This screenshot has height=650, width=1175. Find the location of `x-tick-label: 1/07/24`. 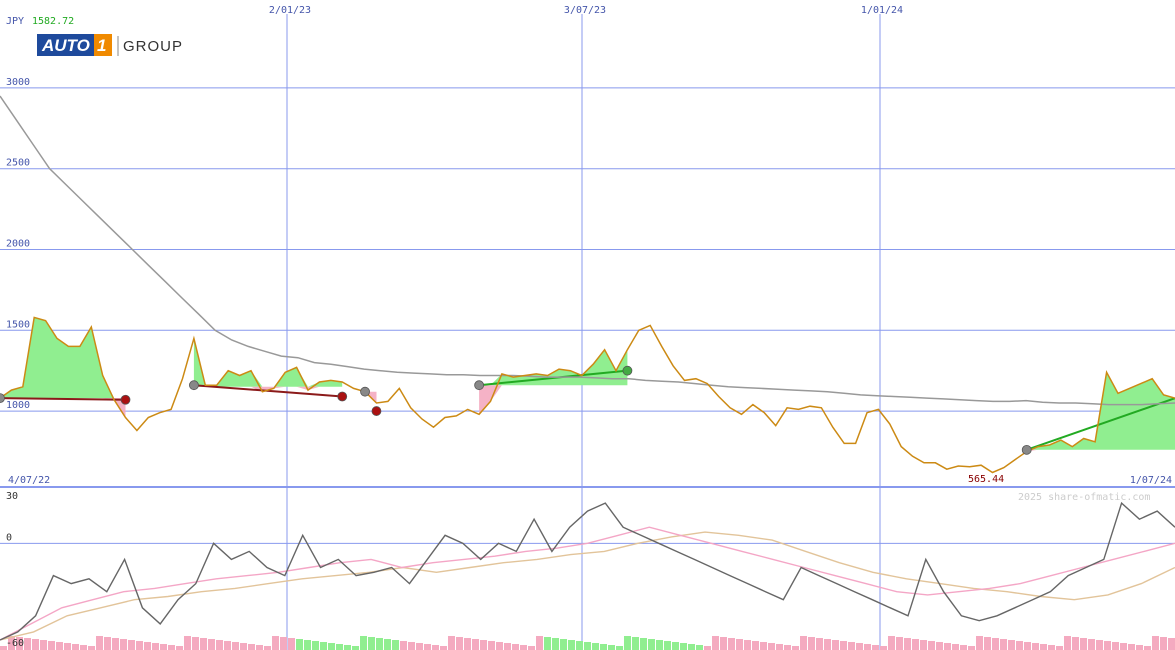

x-tick-label: 1/07/24 is located at coordinates (1151, 480).